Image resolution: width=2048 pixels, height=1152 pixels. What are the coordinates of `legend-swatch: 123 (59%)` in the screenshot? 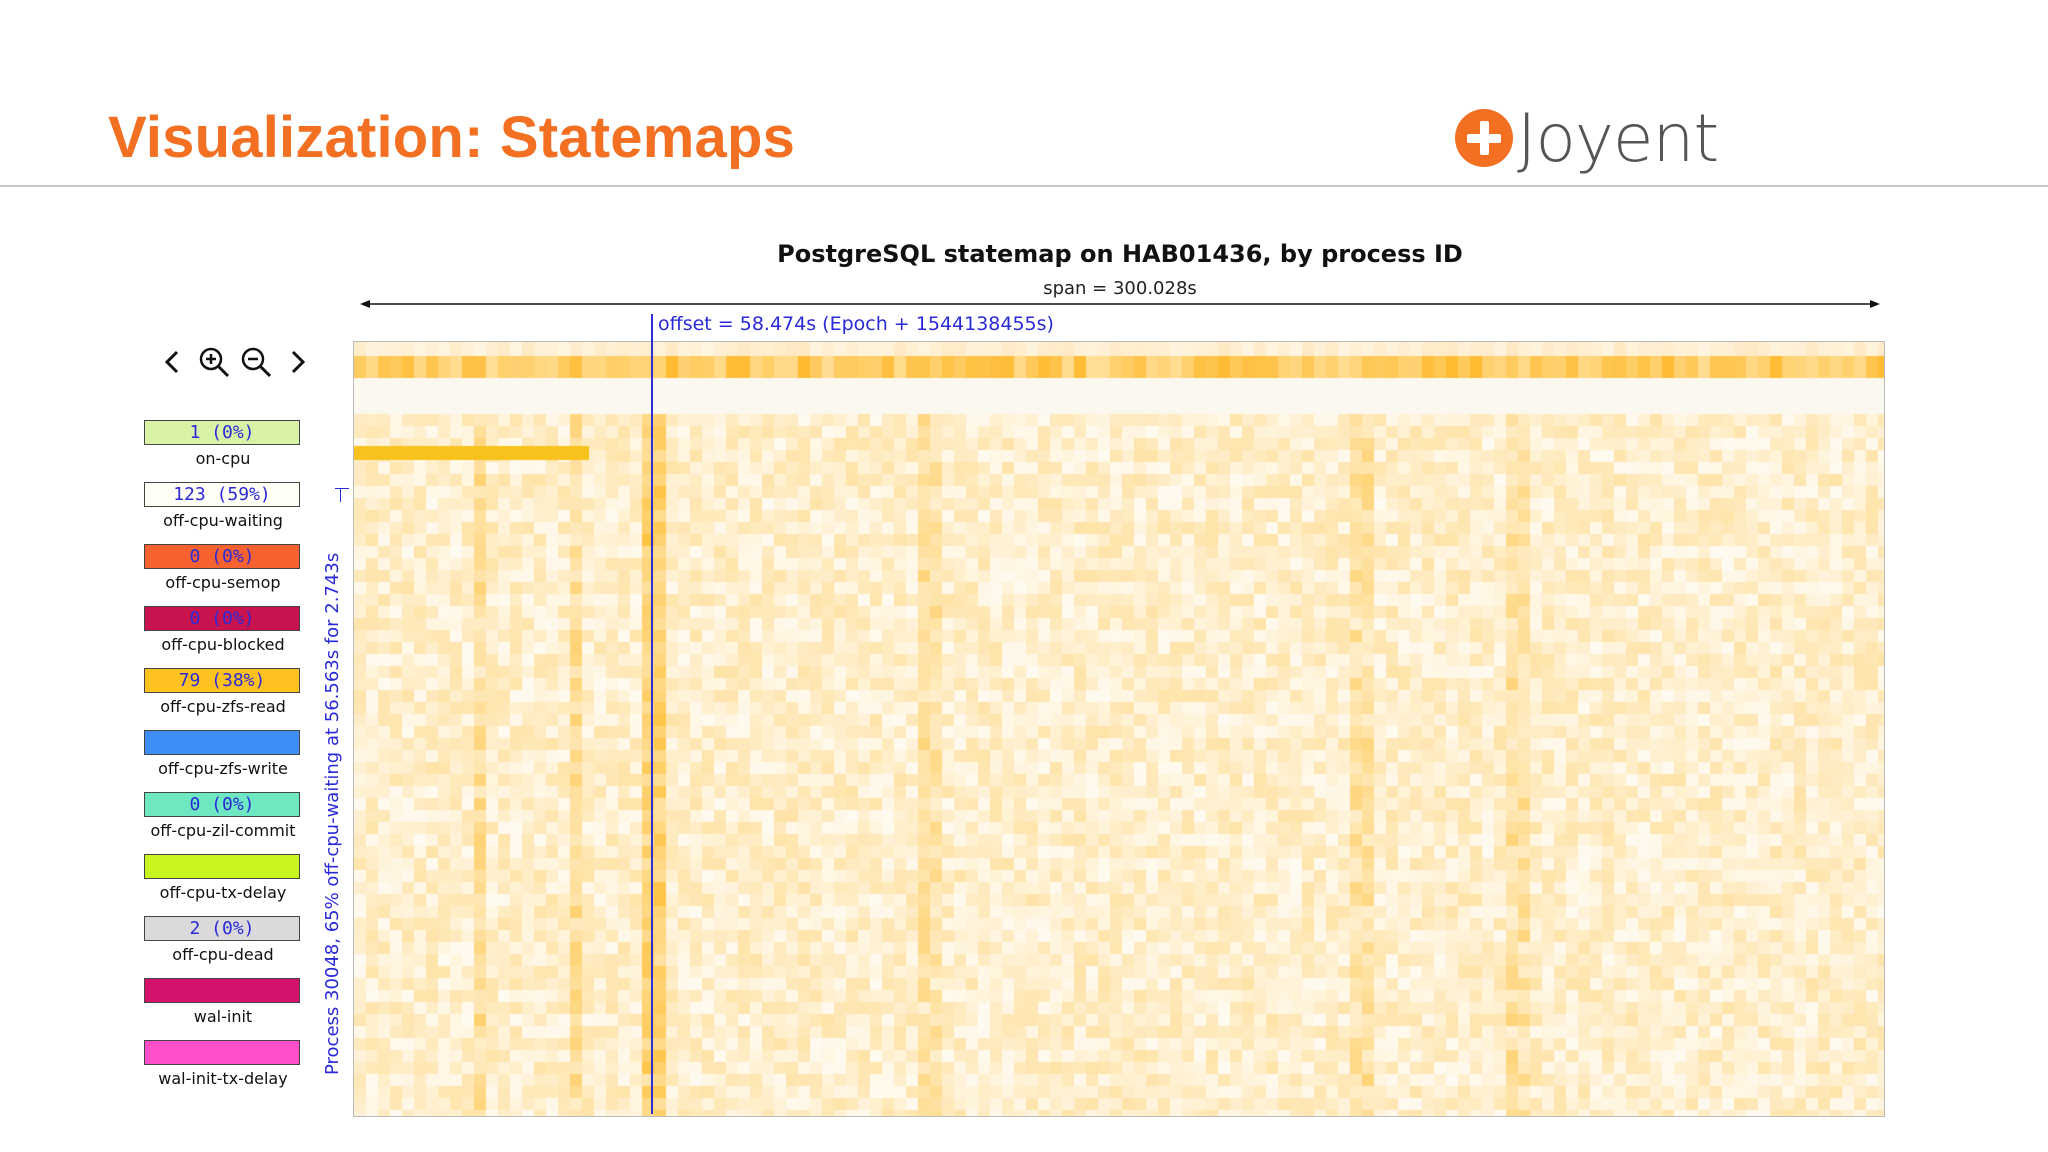 It's located at (222, 494).